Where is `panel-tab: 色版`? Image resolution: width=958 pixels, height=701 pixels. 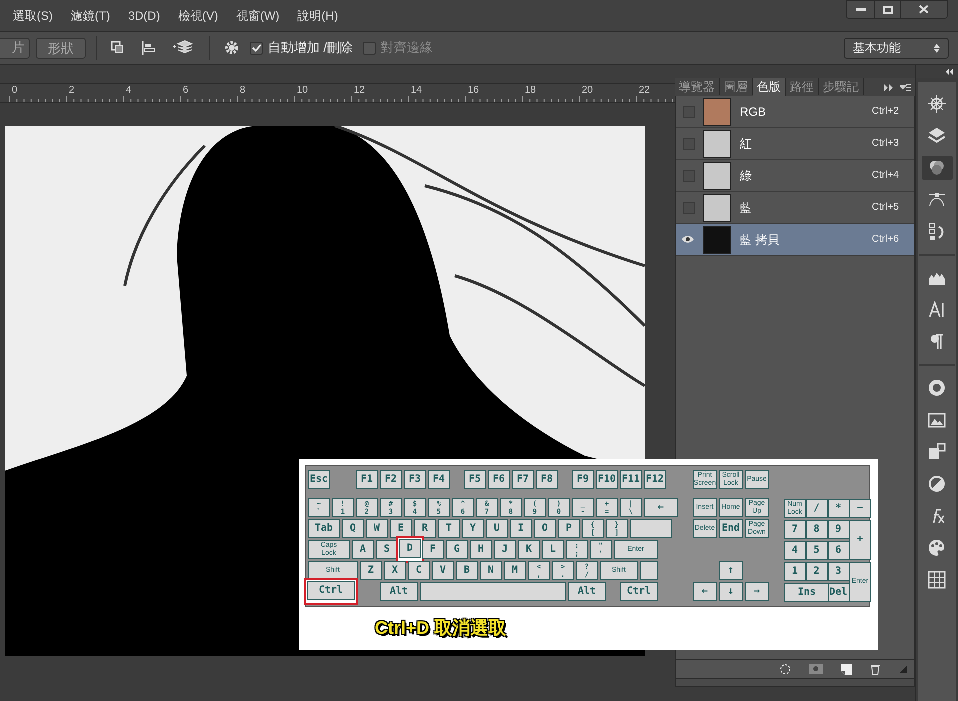 panel-tab: 色版 is located at coordinates (769, 87).